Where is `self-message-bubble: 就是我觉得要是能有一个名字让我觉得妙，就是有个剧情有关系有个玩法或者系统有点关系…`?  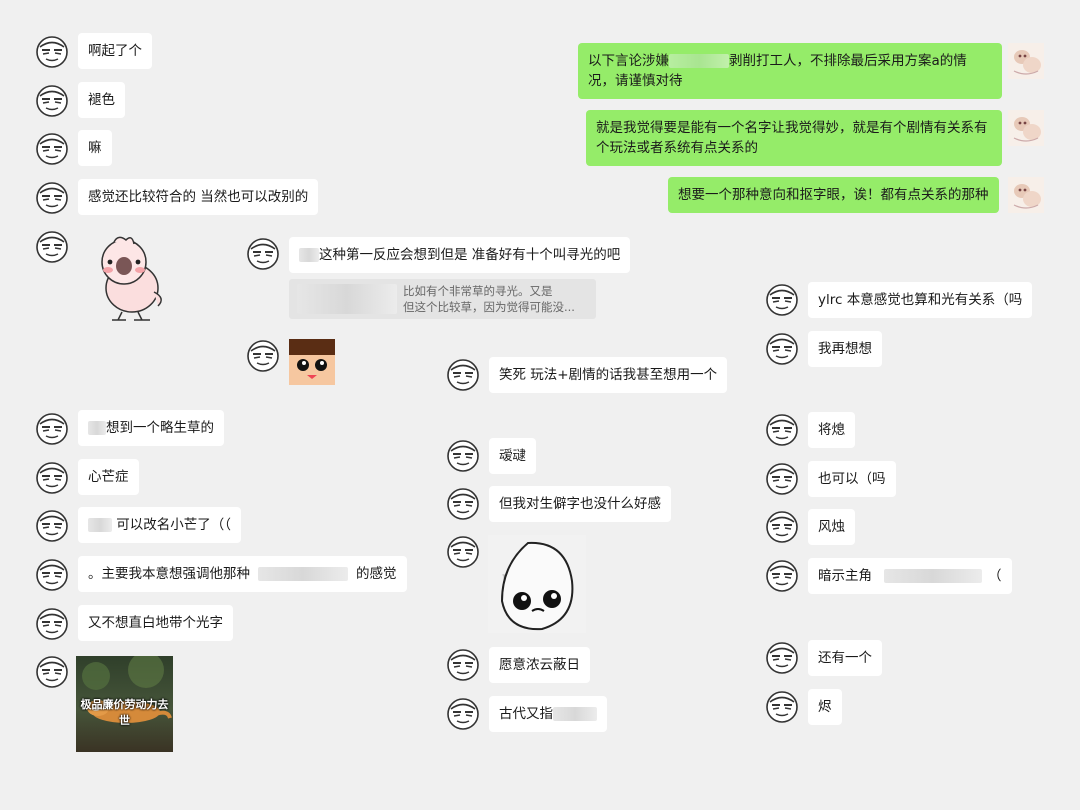 self-message-bubble: 就是我觉得要是能有一个名字让我觉得妙，就是有个剧情有关系有个玩法或者系统有点关系… is located at coordinates (794, 138).